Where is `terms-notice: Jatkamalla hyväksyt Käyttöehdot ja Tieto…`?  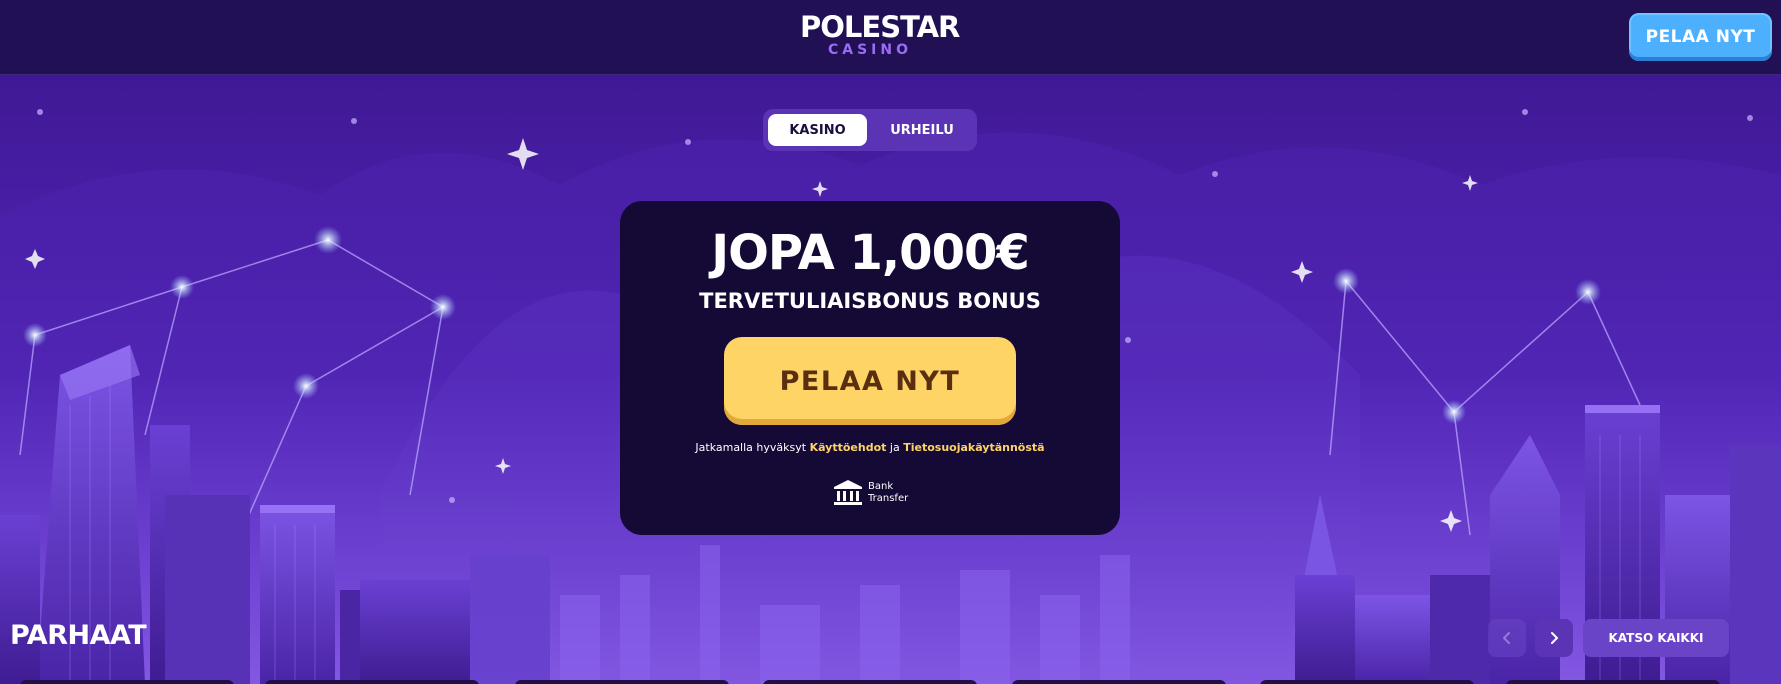 terms-notice: Jatkamalla hyväksyt Käyttöehdot ja Tieto… is located at coordinates (870, 448).